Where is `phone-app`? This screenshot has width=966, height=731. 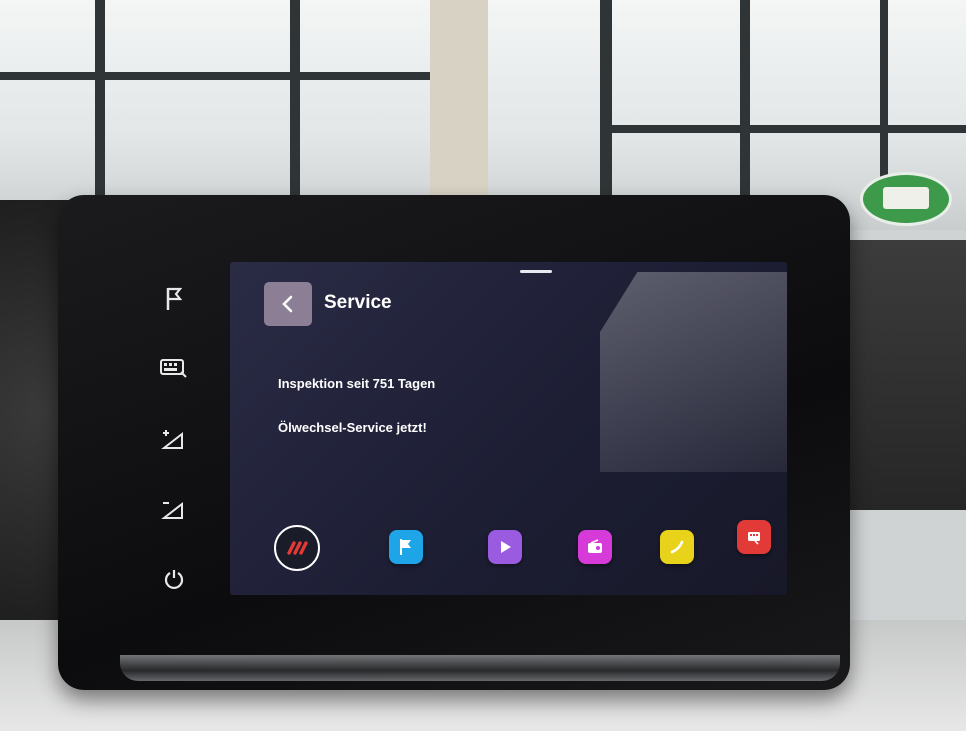
phone-app is located at coordinates (677, 547).